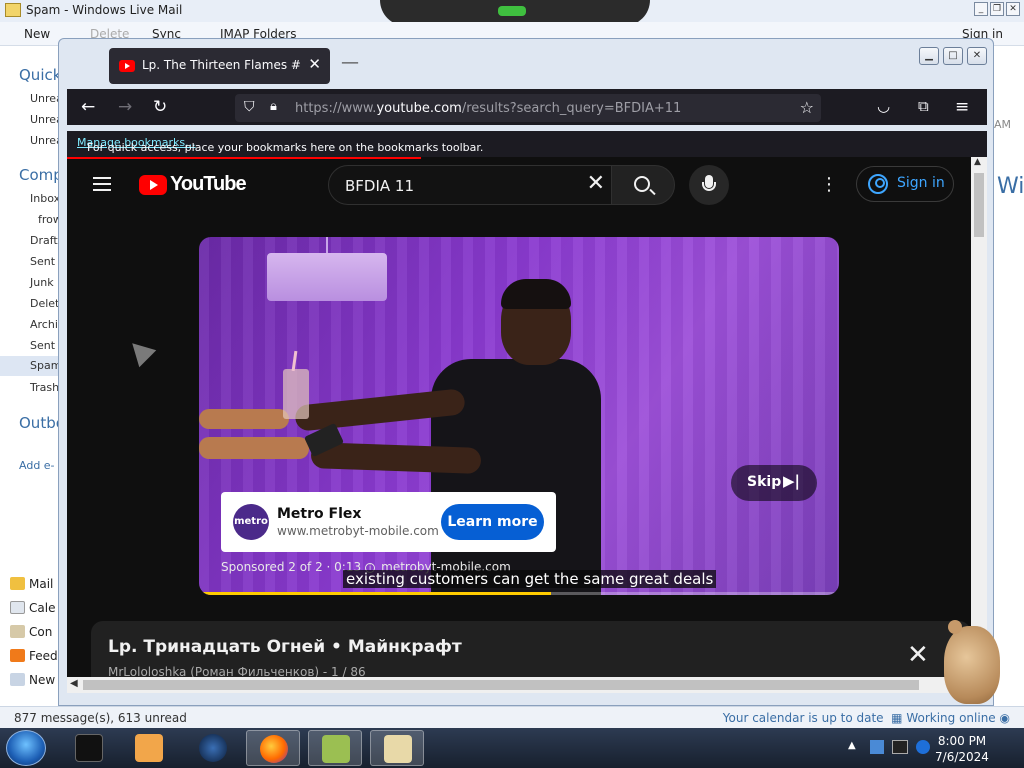  Describe the element at coordinates (981, 9) in the screenshot. I see `minimize-button: _` at that location.